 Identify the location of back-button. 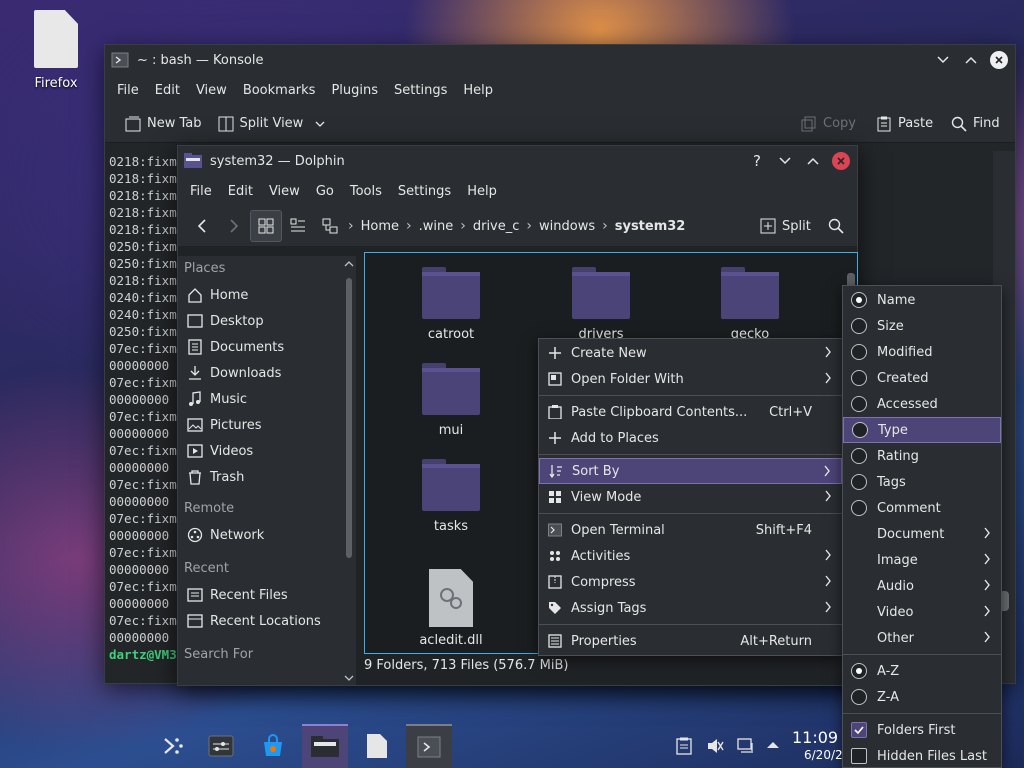
(202, 226).